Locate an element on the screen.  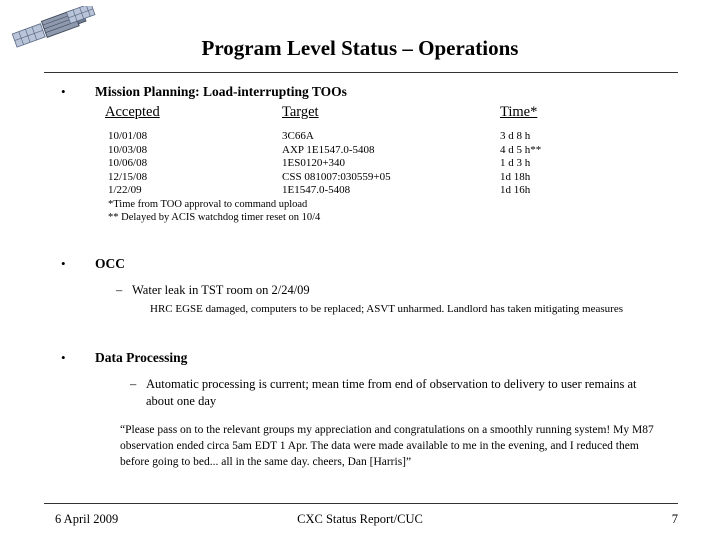
cell-time: 3 d 8 h is located at coordinates (515, 136).